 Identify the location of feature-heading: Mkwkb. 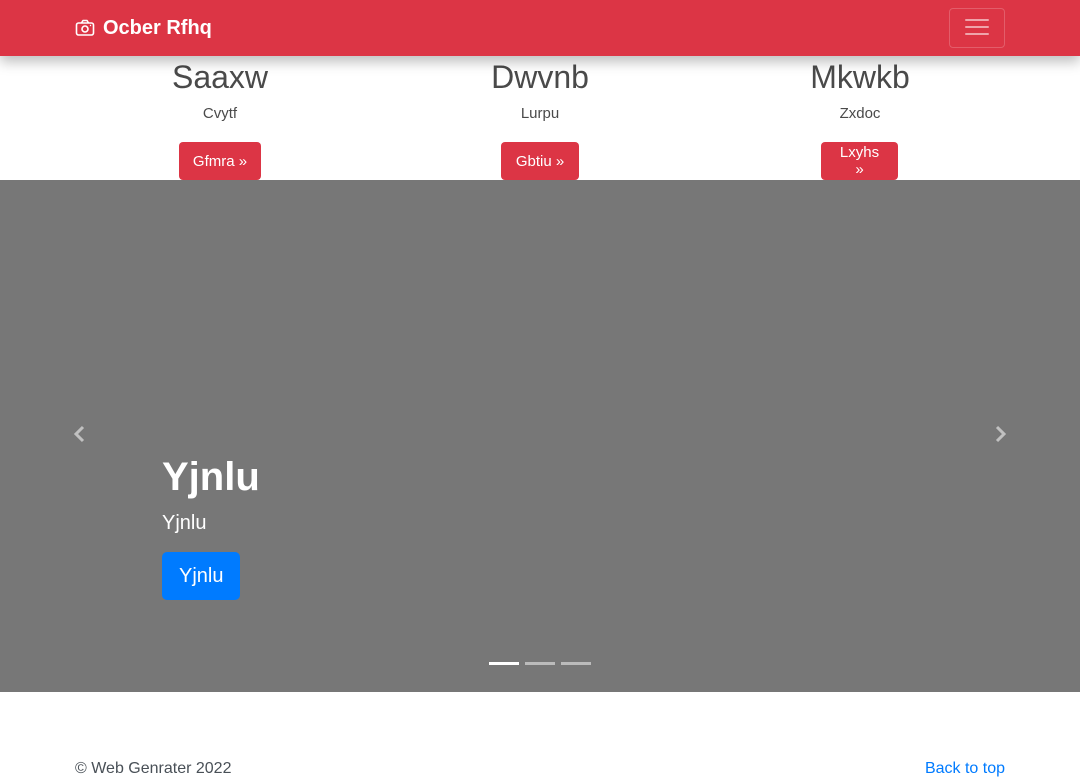
(860, 77).